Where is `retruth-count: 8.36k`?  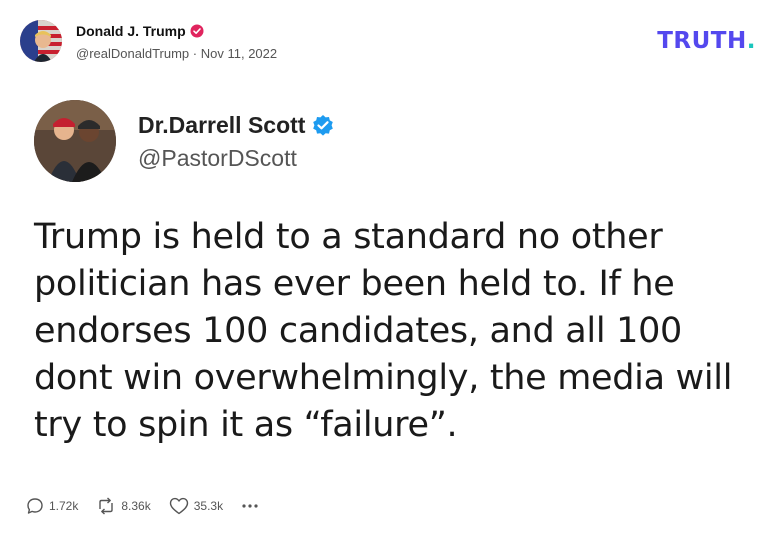 retruth-count: 8.36k is located at coordinates (136, 506).